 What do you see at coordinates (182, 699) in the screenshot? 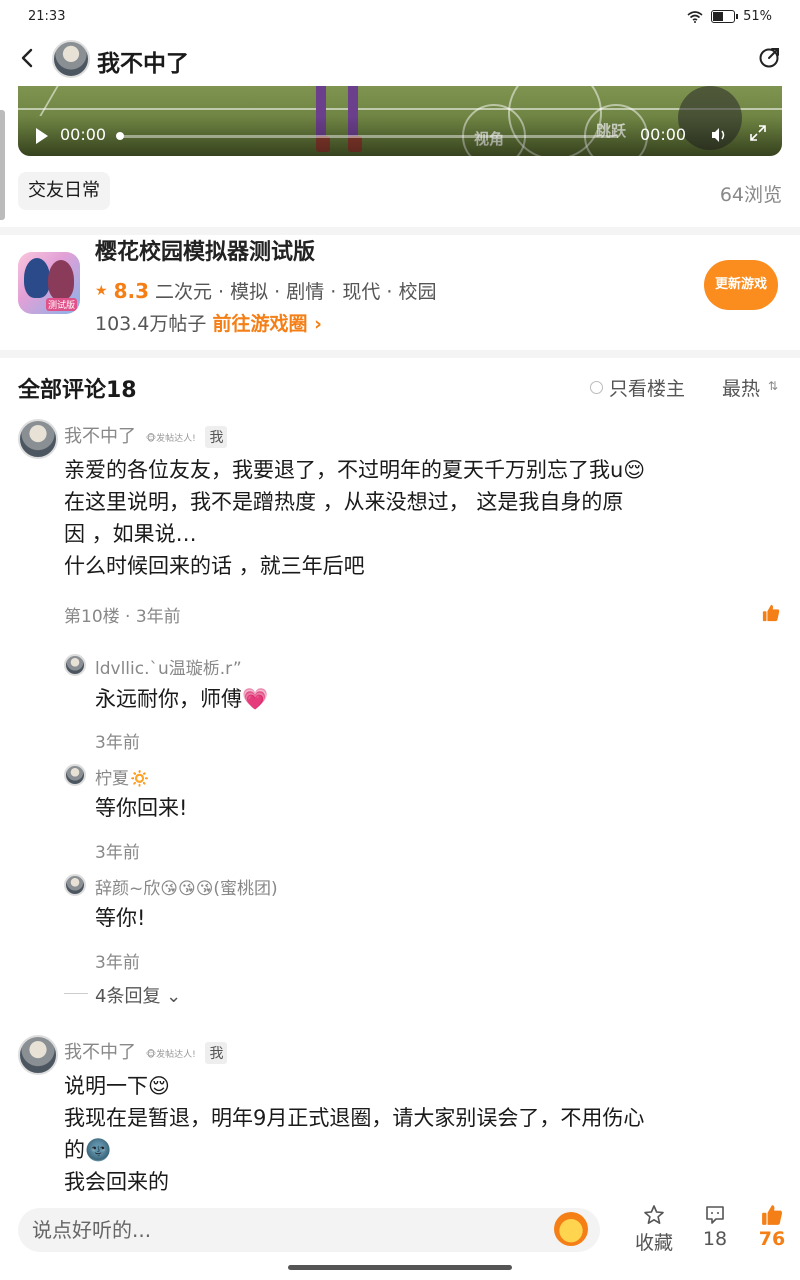
I see `reply-text: 永远耐你，师傅💗` at bounding box center [182, 699].